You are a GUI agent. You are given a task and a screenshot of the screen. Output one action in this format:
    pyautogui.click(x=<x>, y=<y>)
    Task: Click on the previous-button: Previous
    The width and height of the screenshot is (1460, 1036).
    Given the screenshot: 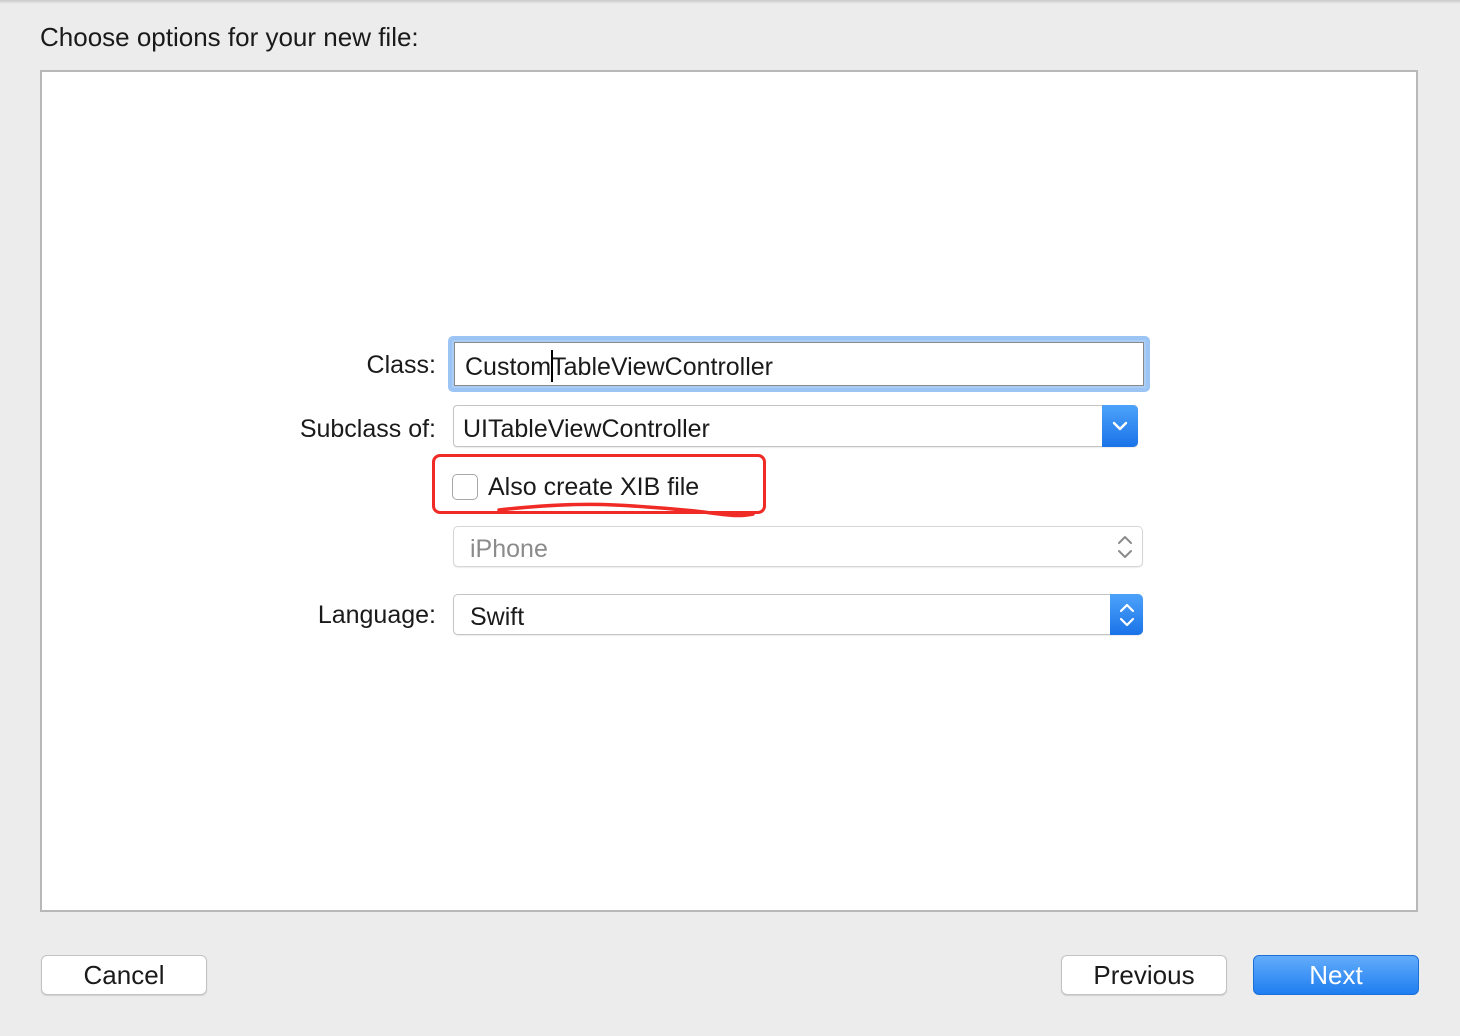 What is the action you would take?
    pyautogui.click(x=1144, y=975)
    